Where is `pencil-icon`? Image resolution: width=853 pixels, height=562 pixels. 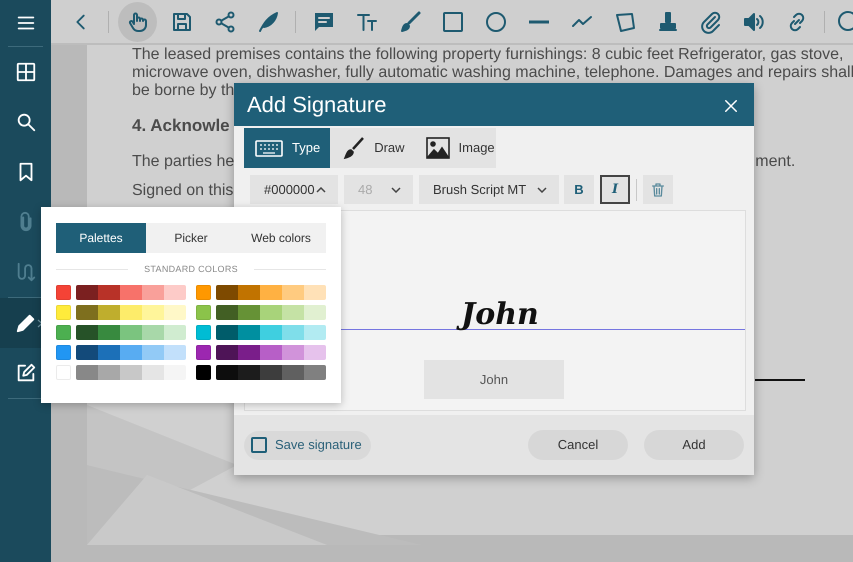
pencil-icon is located at coordinates (25, 323).